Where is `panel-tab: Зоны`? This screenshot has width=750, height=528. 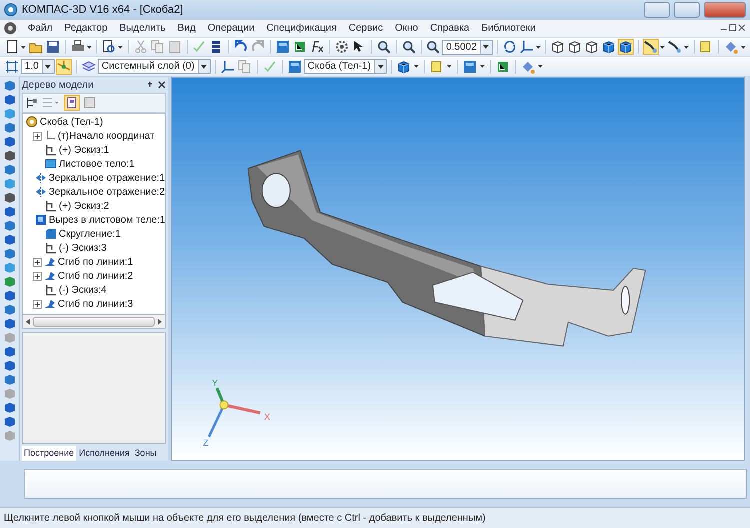
panel-tab: Зоны is located at coordinates (145, 453).